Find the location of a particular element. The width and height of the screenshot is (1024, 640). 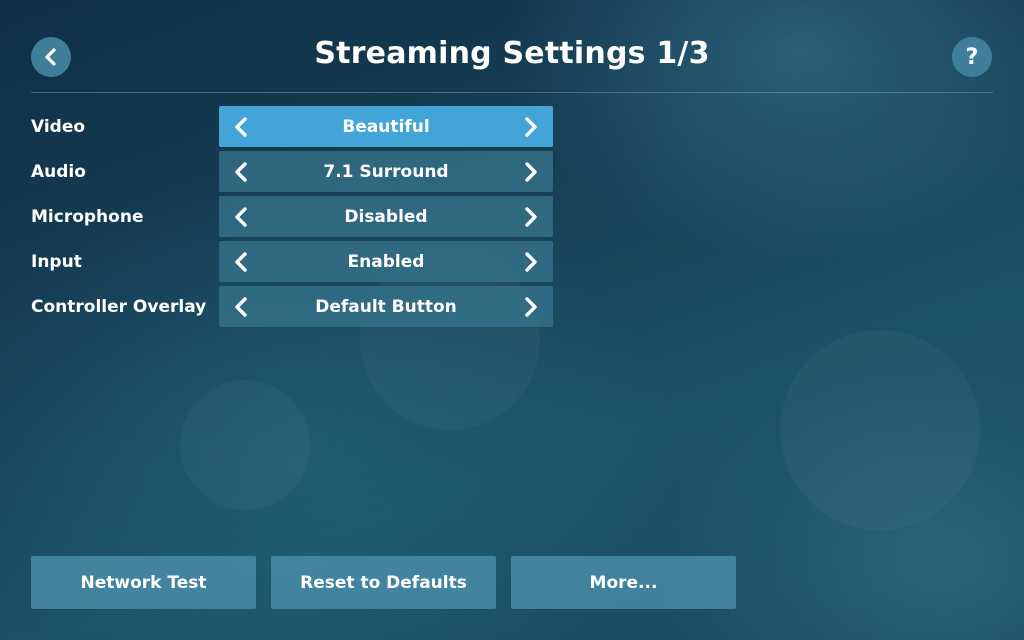

setting-row-controller-overlay: Controller Overlay Default Button is located at coordinates (292, 306).